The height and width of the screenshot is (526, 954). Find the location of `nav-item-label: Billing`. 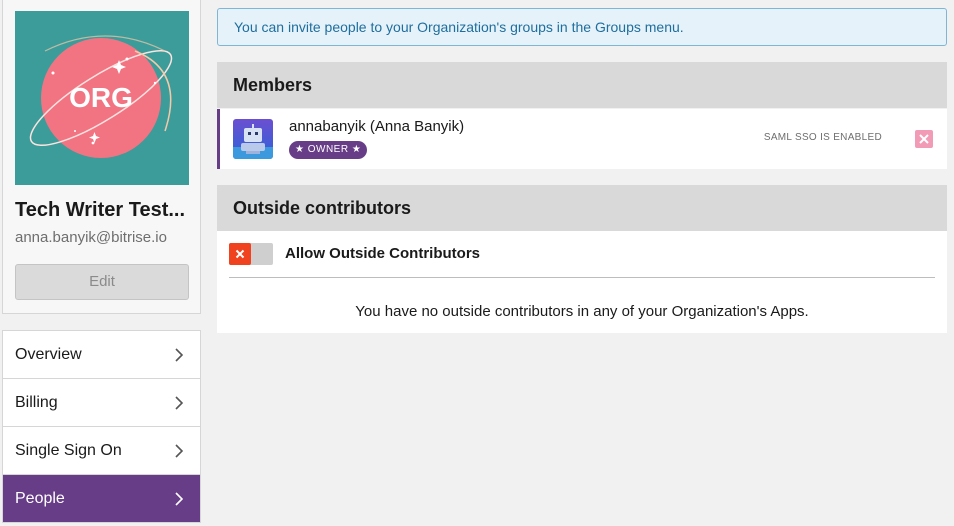

nav-item-label: Billing is located at coordinates (36, 402).